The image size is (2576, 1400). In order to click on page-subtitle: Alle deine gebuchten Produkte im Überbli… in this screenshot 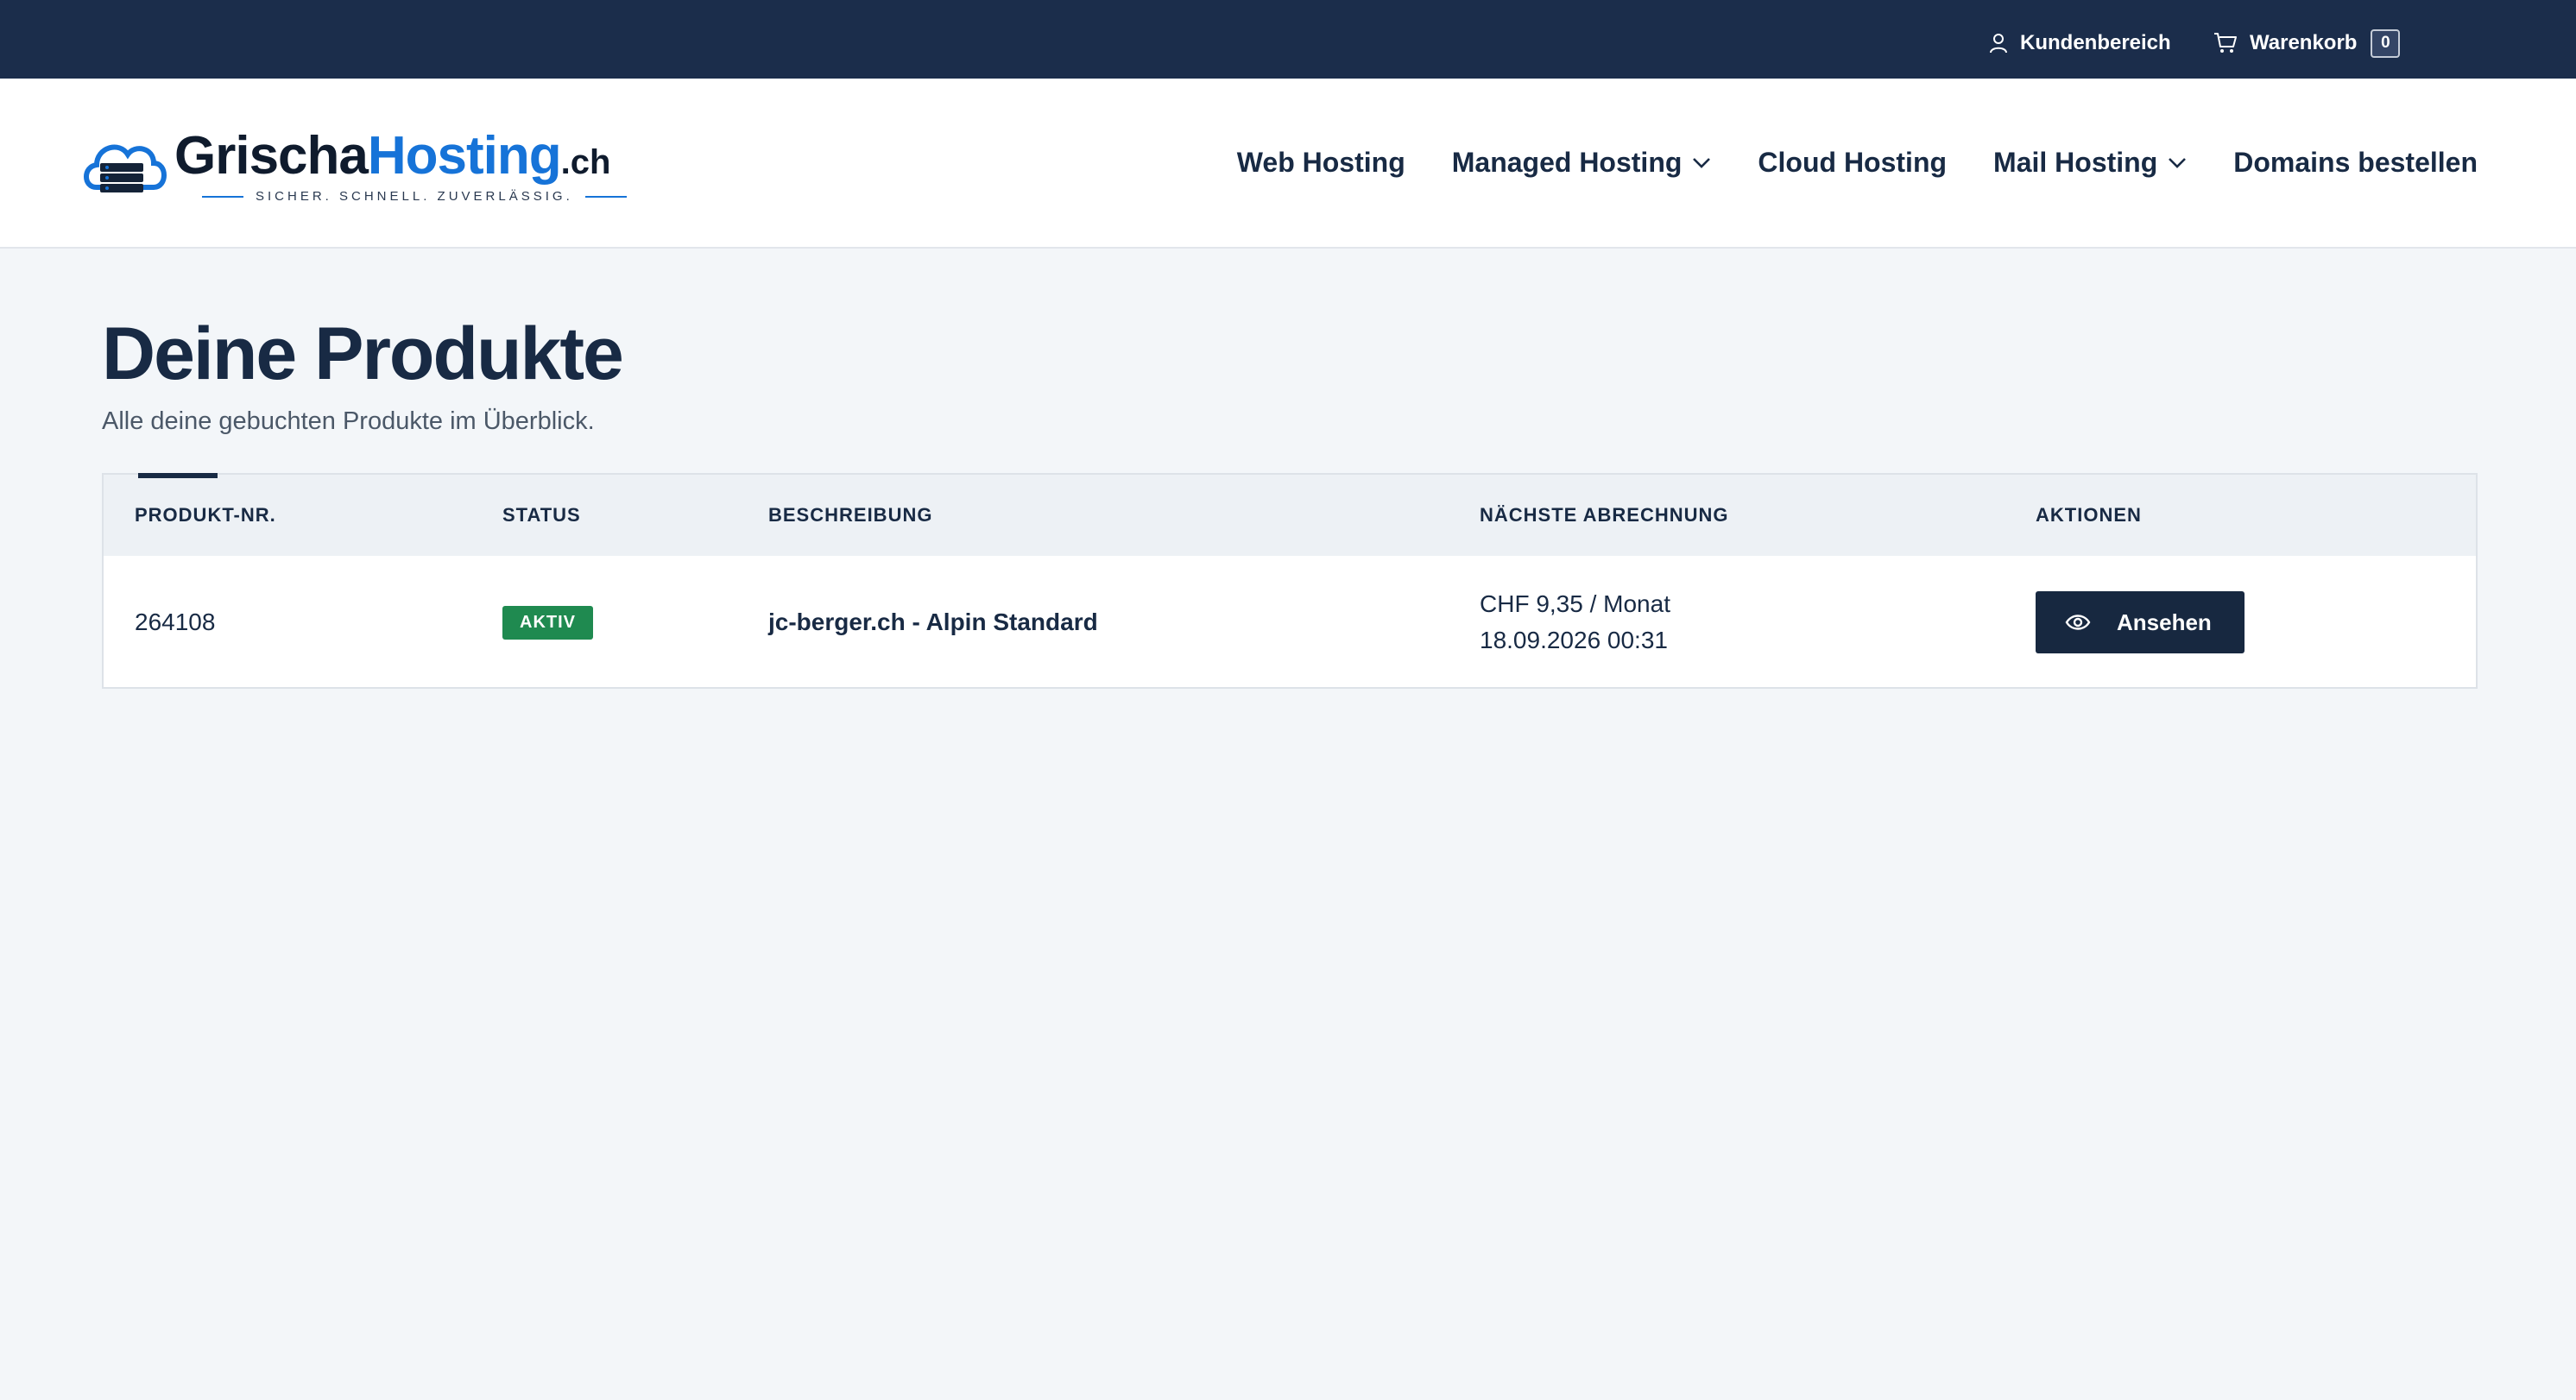, I will do `click(348, 421)`.